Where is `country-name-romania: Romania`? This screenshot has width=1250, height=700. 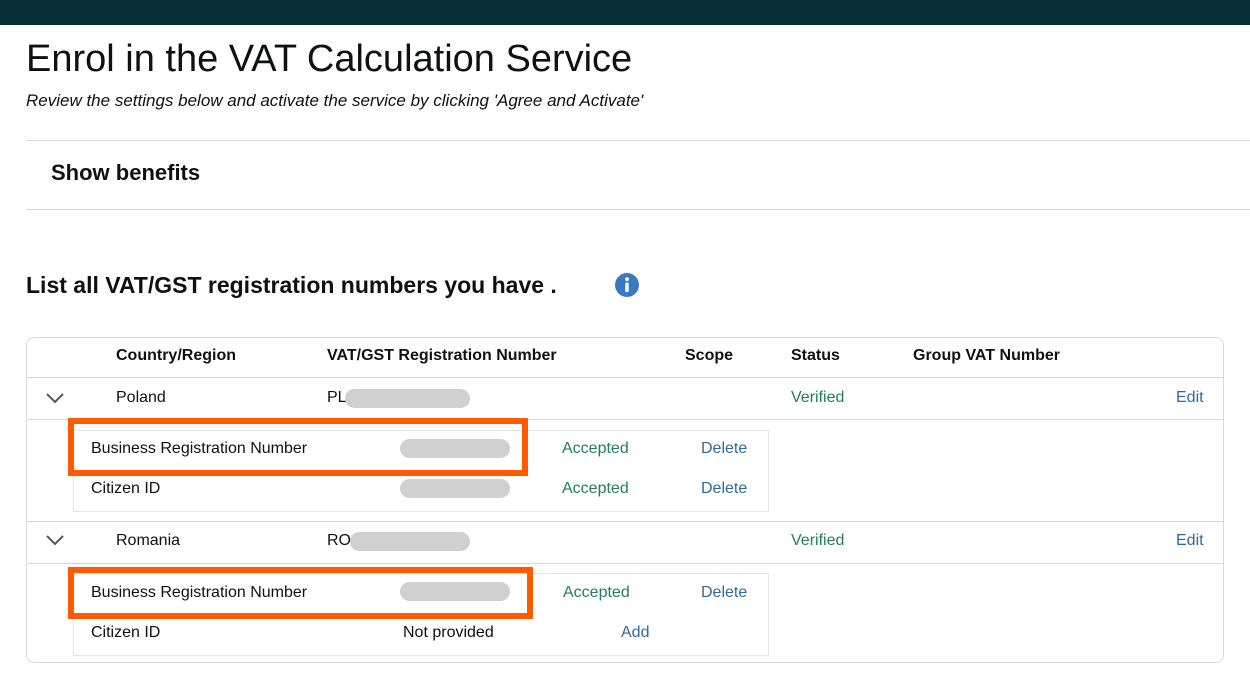 country-name-romania: Romania is located at coordinates (148, 540).